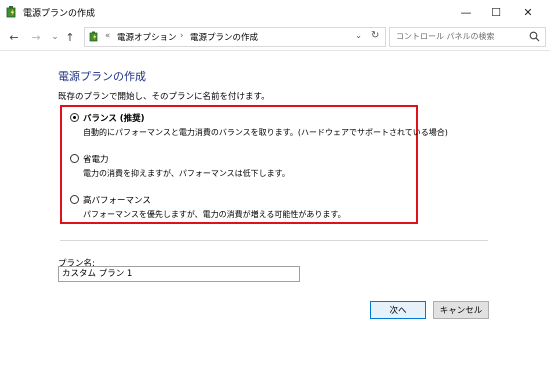  I want to click on breadcrumb-overflow: «, so click(107, 36).